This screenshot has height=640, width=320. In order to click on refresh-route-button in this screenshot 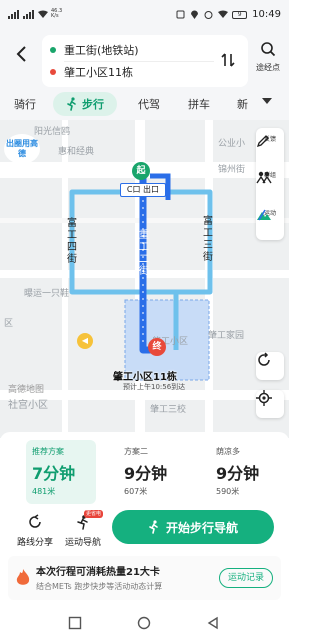, I will do `click(270, 366)`.